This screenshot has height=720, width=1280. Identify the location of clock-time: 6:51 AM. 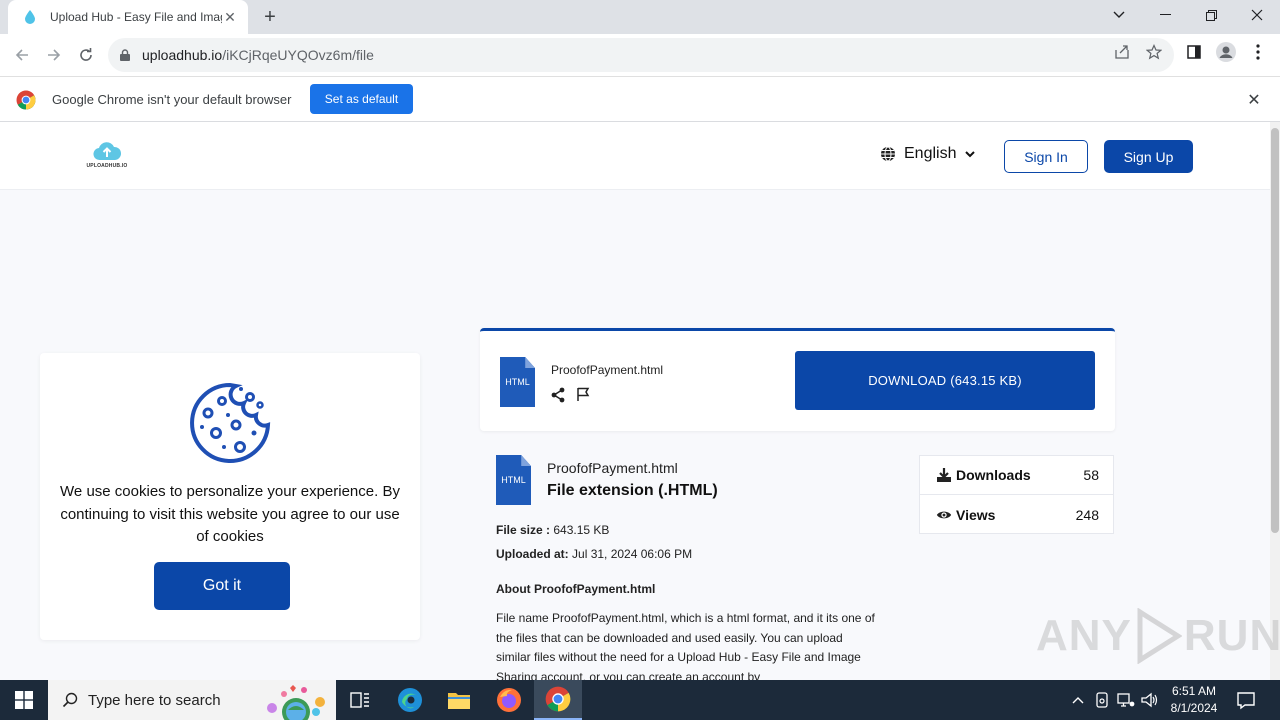
(1194, 691).